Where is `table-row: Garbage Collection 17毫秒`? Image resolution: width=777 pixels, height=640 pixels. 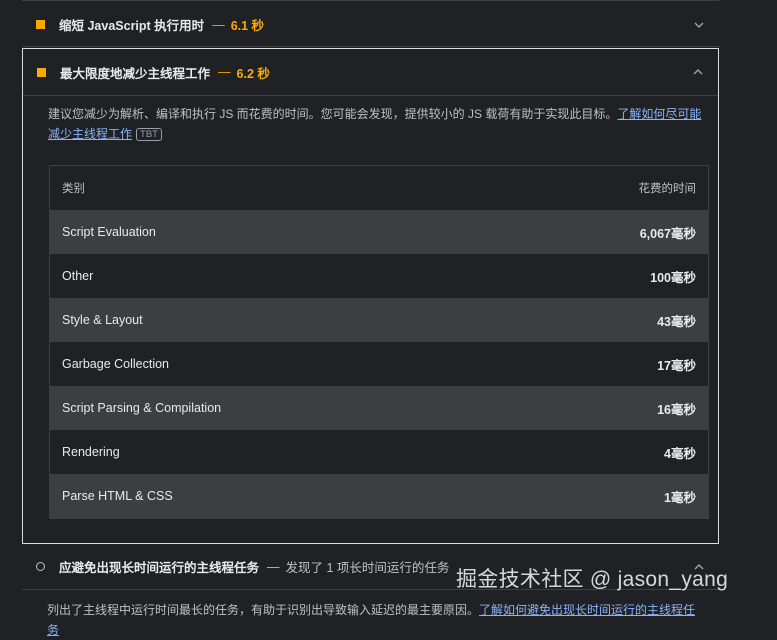 table-row: Garbage Collection 17毫秒 is located at coordinates (379, 364).